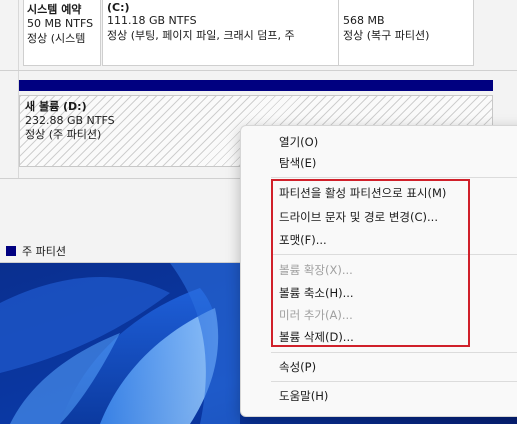 The width and height of the screenshot is (517, 424). I want to click on partition-size: 111.18 GB NTFS, so click(152, 20).